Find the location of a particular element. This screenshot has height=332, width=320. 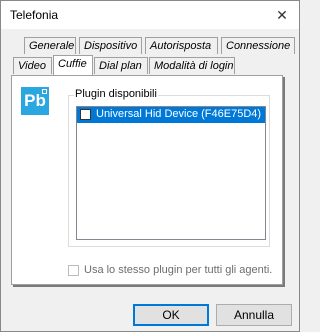

tab-dispositivo: Dispositivo is located at coordinates (110, 45).